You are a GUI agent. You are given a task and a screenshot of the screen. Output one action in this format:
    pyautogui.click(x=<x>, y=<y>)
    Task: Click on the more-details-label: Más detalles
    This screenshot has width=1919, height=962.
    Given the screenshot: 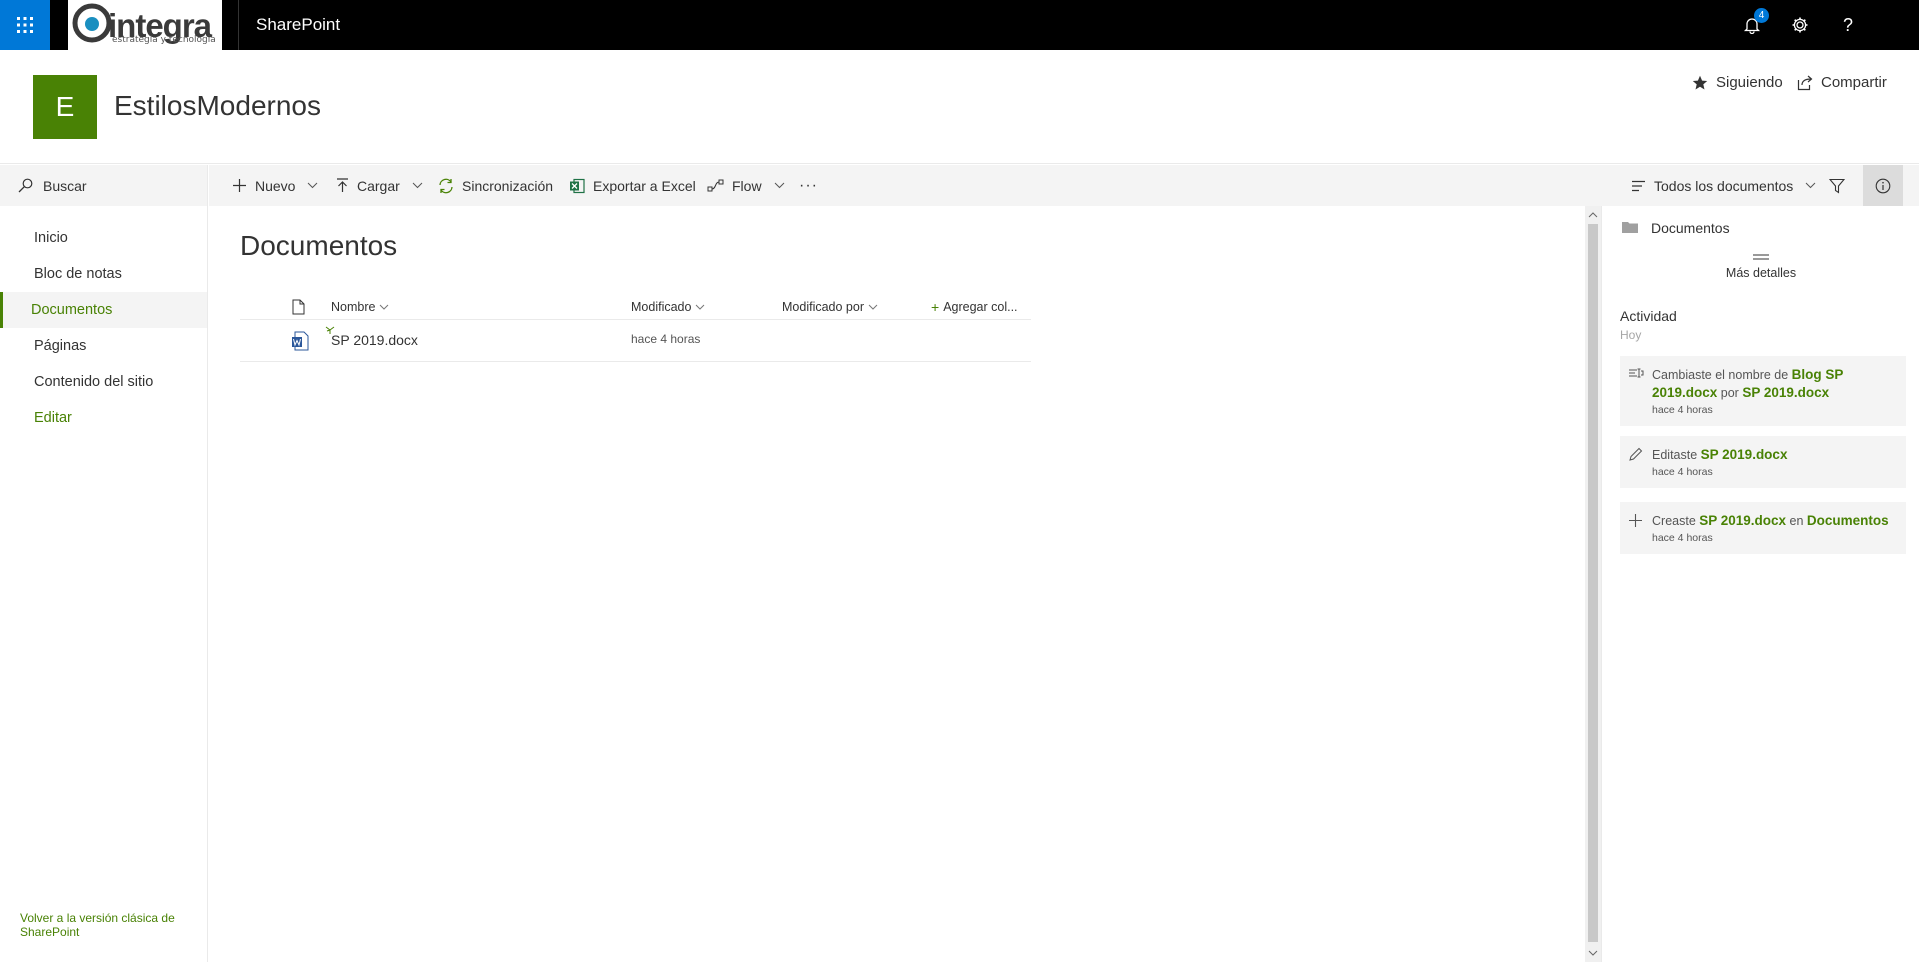 What is the action you would take?
    pyautogui.click(x=1761, y=273)
    